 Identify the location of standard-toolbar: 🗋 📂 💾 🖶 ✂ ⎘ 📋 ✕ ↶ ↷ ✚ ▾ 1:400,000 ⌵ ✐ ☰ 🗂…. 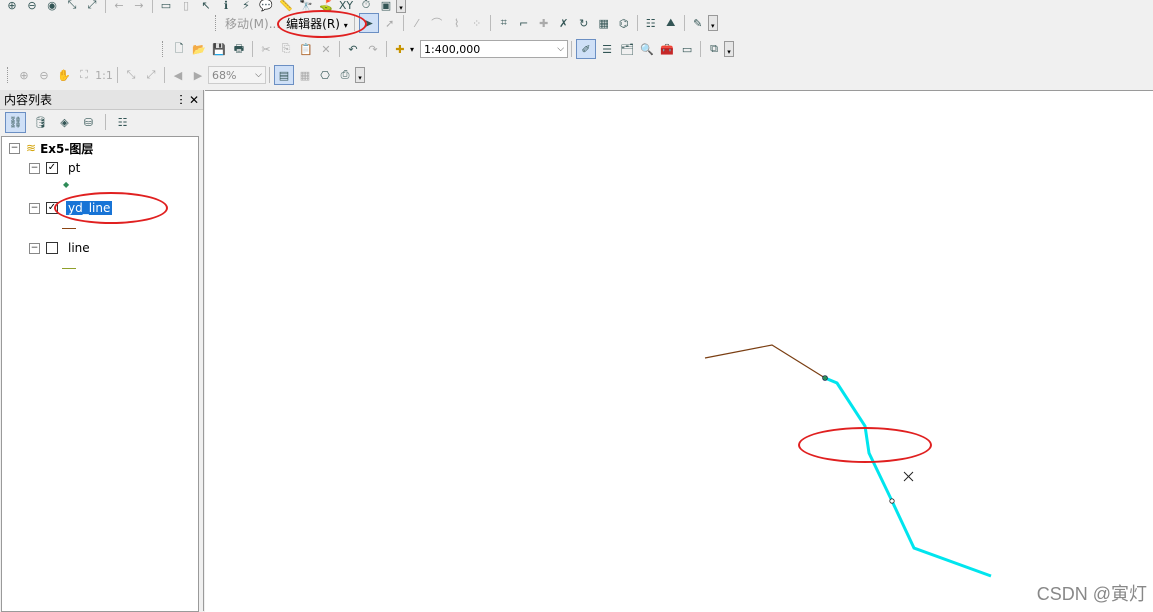
(447, 49).